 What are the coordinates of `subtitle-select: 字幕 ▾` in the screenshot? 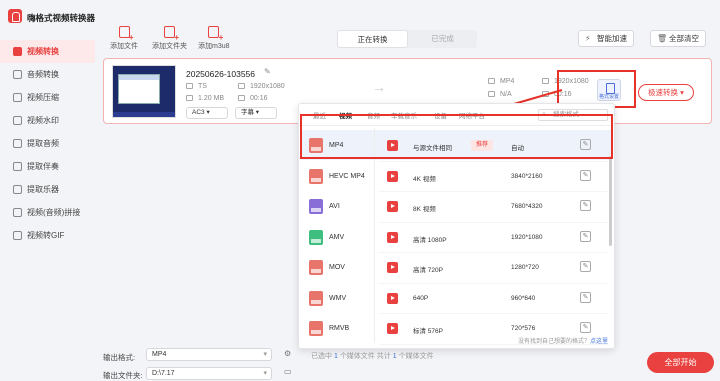 It's located at (256, 113).